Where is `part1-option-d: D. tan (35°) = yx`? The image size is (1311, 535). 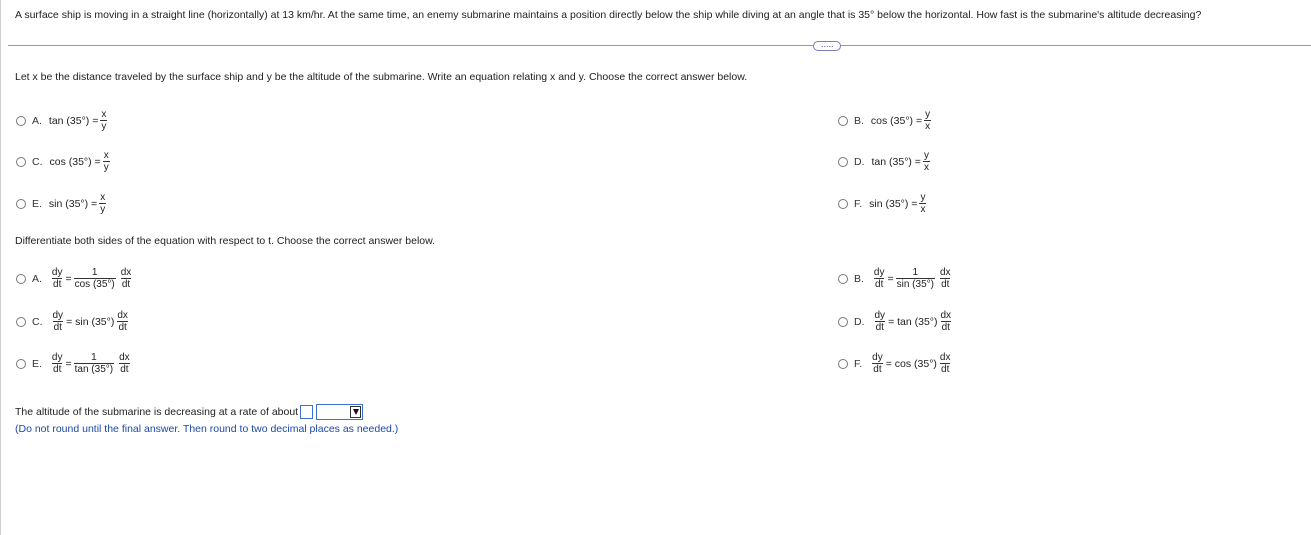 part1-option-d: D. tan (35°) = yx is located at coordinates (885, 162).